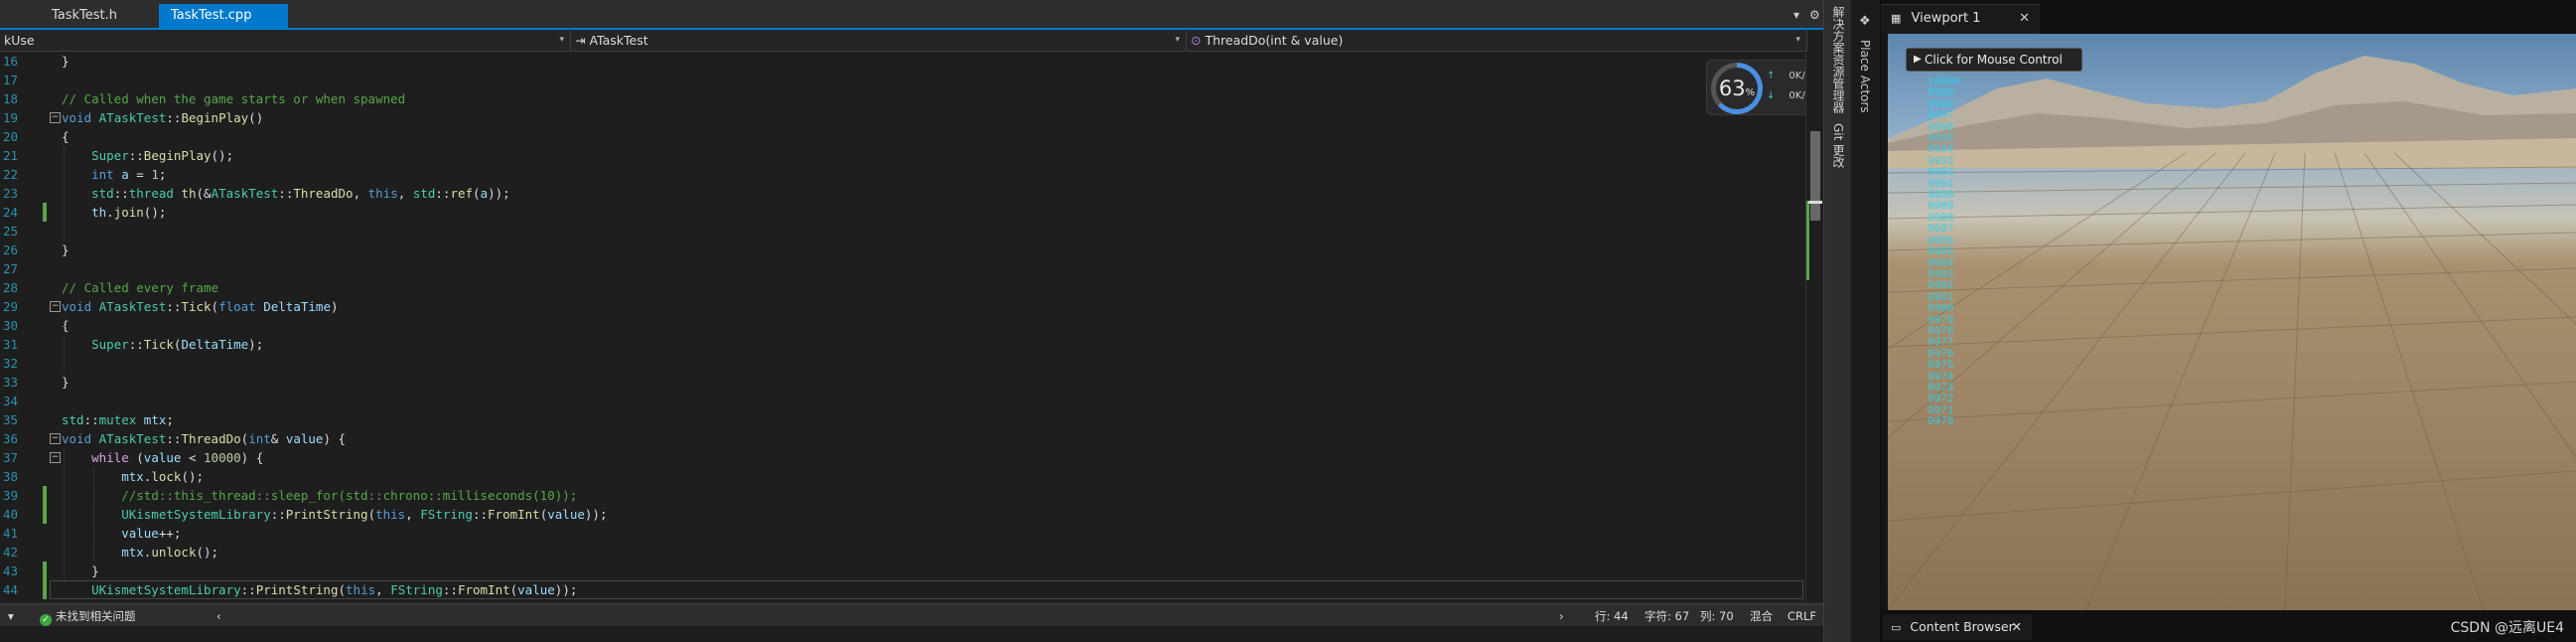 The width and height of the screenshot is (2576, 642). I want to click on code-token: PrintString, so click(297, 589).